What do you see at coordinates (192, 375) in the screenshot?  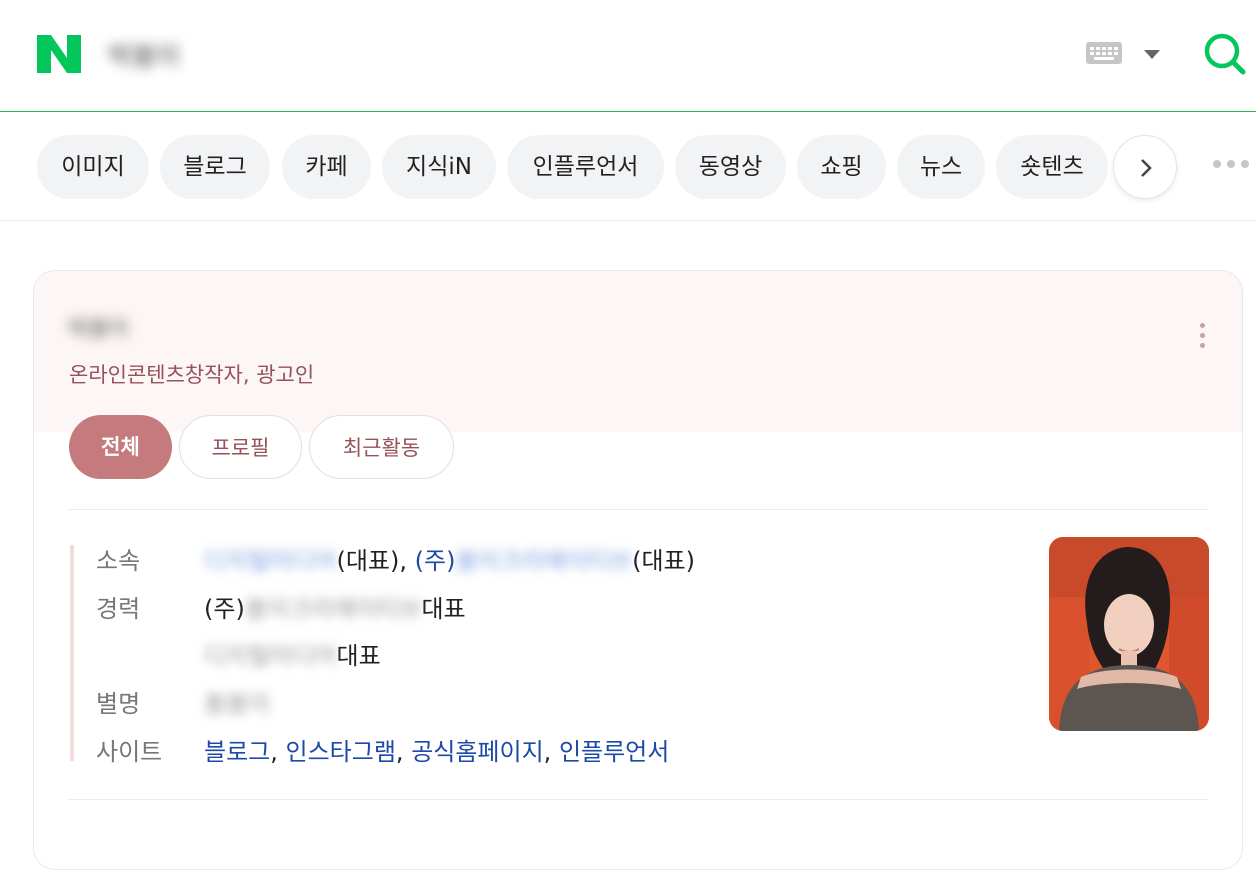 I see `profile-occupation: 온라인콘텐츠창작자, 광고인` at bounding box center [192, 375].